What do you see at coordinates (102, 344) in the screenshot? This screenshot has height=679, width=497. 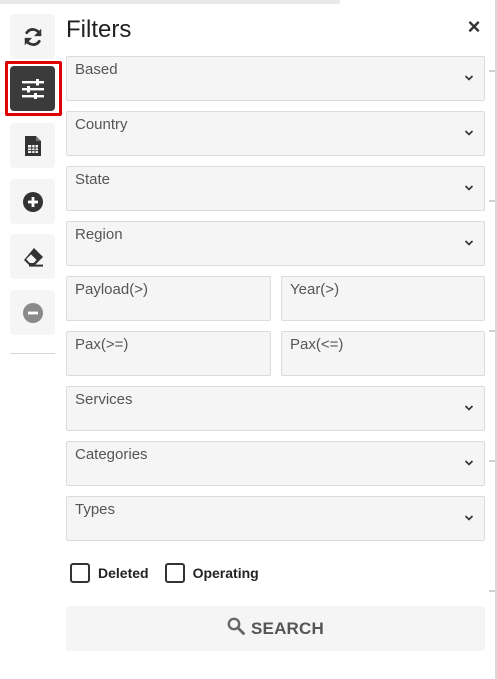 I see `pax-min-label: Pax(>=)` at bounding box center [102, 344].